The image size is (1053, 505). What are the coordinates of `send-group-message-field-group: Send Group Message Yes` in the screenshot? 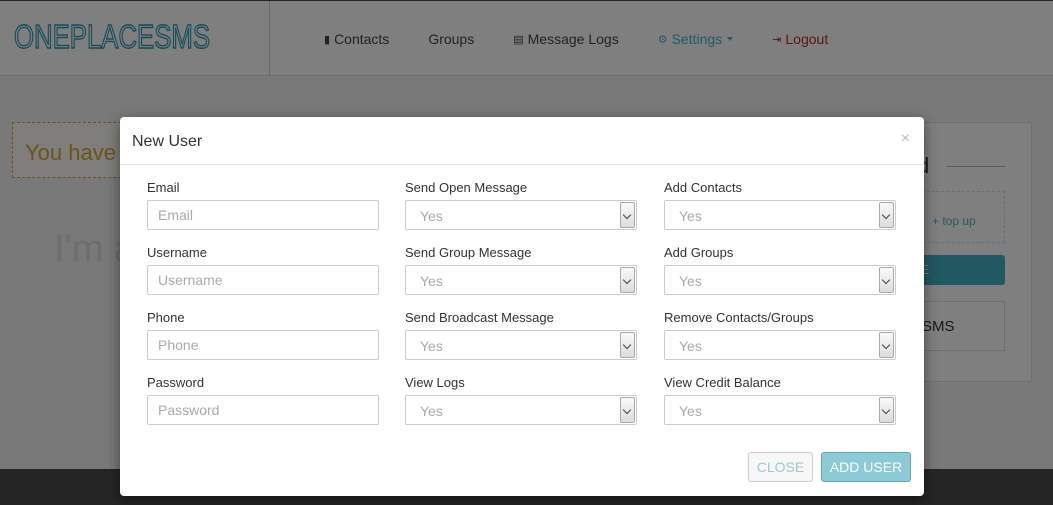 It's located at (521, 270).